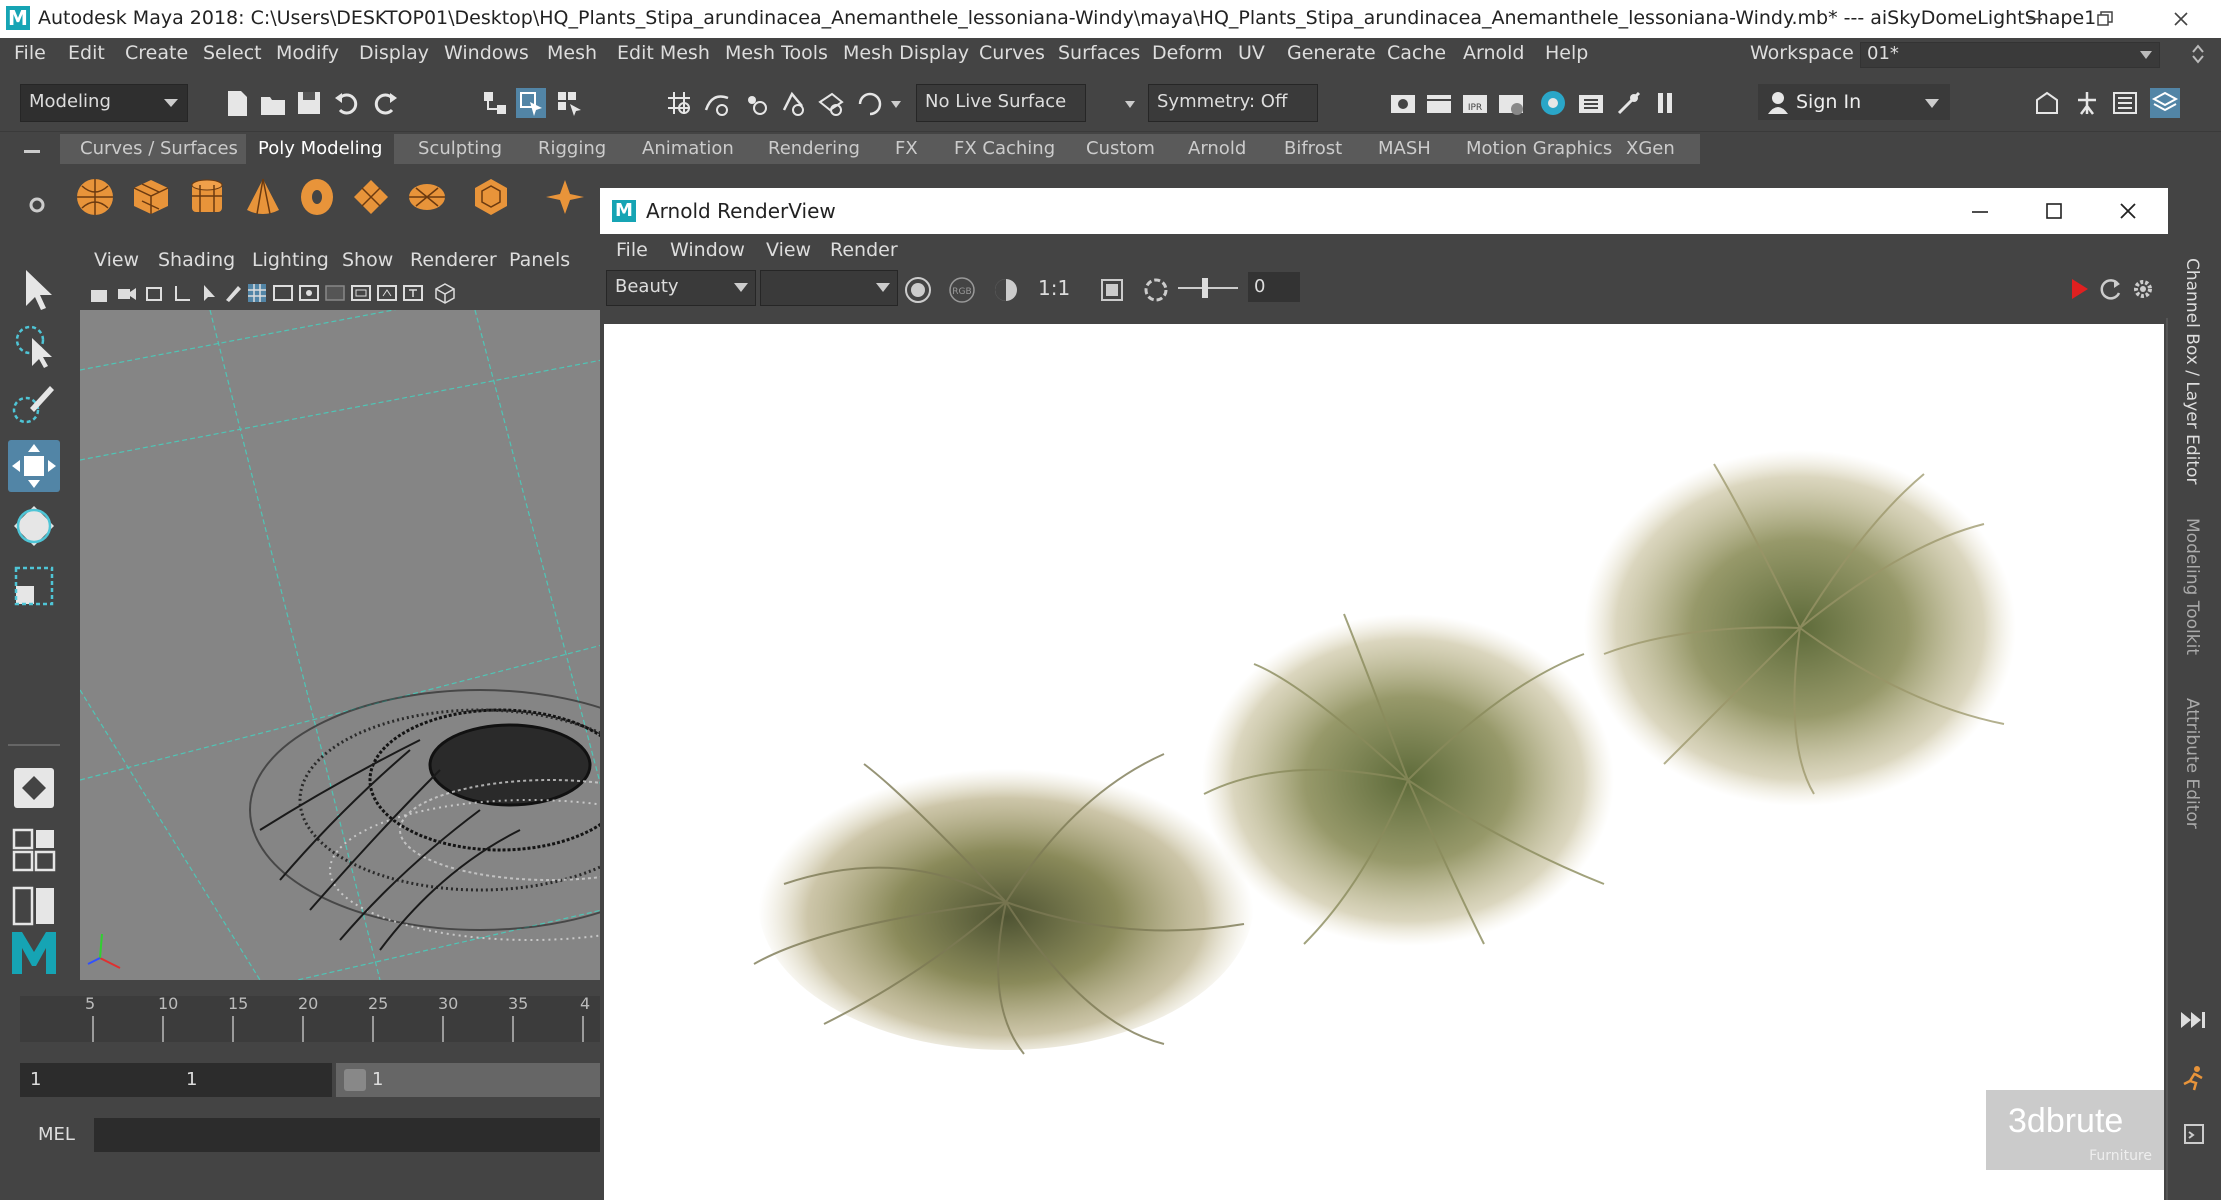 This screenshot has height=1200, width=2221. What do you see at coordinates (127, 293) in the screenshot?
I see `camera-attributes-icon` at bounding box center [127, 293].